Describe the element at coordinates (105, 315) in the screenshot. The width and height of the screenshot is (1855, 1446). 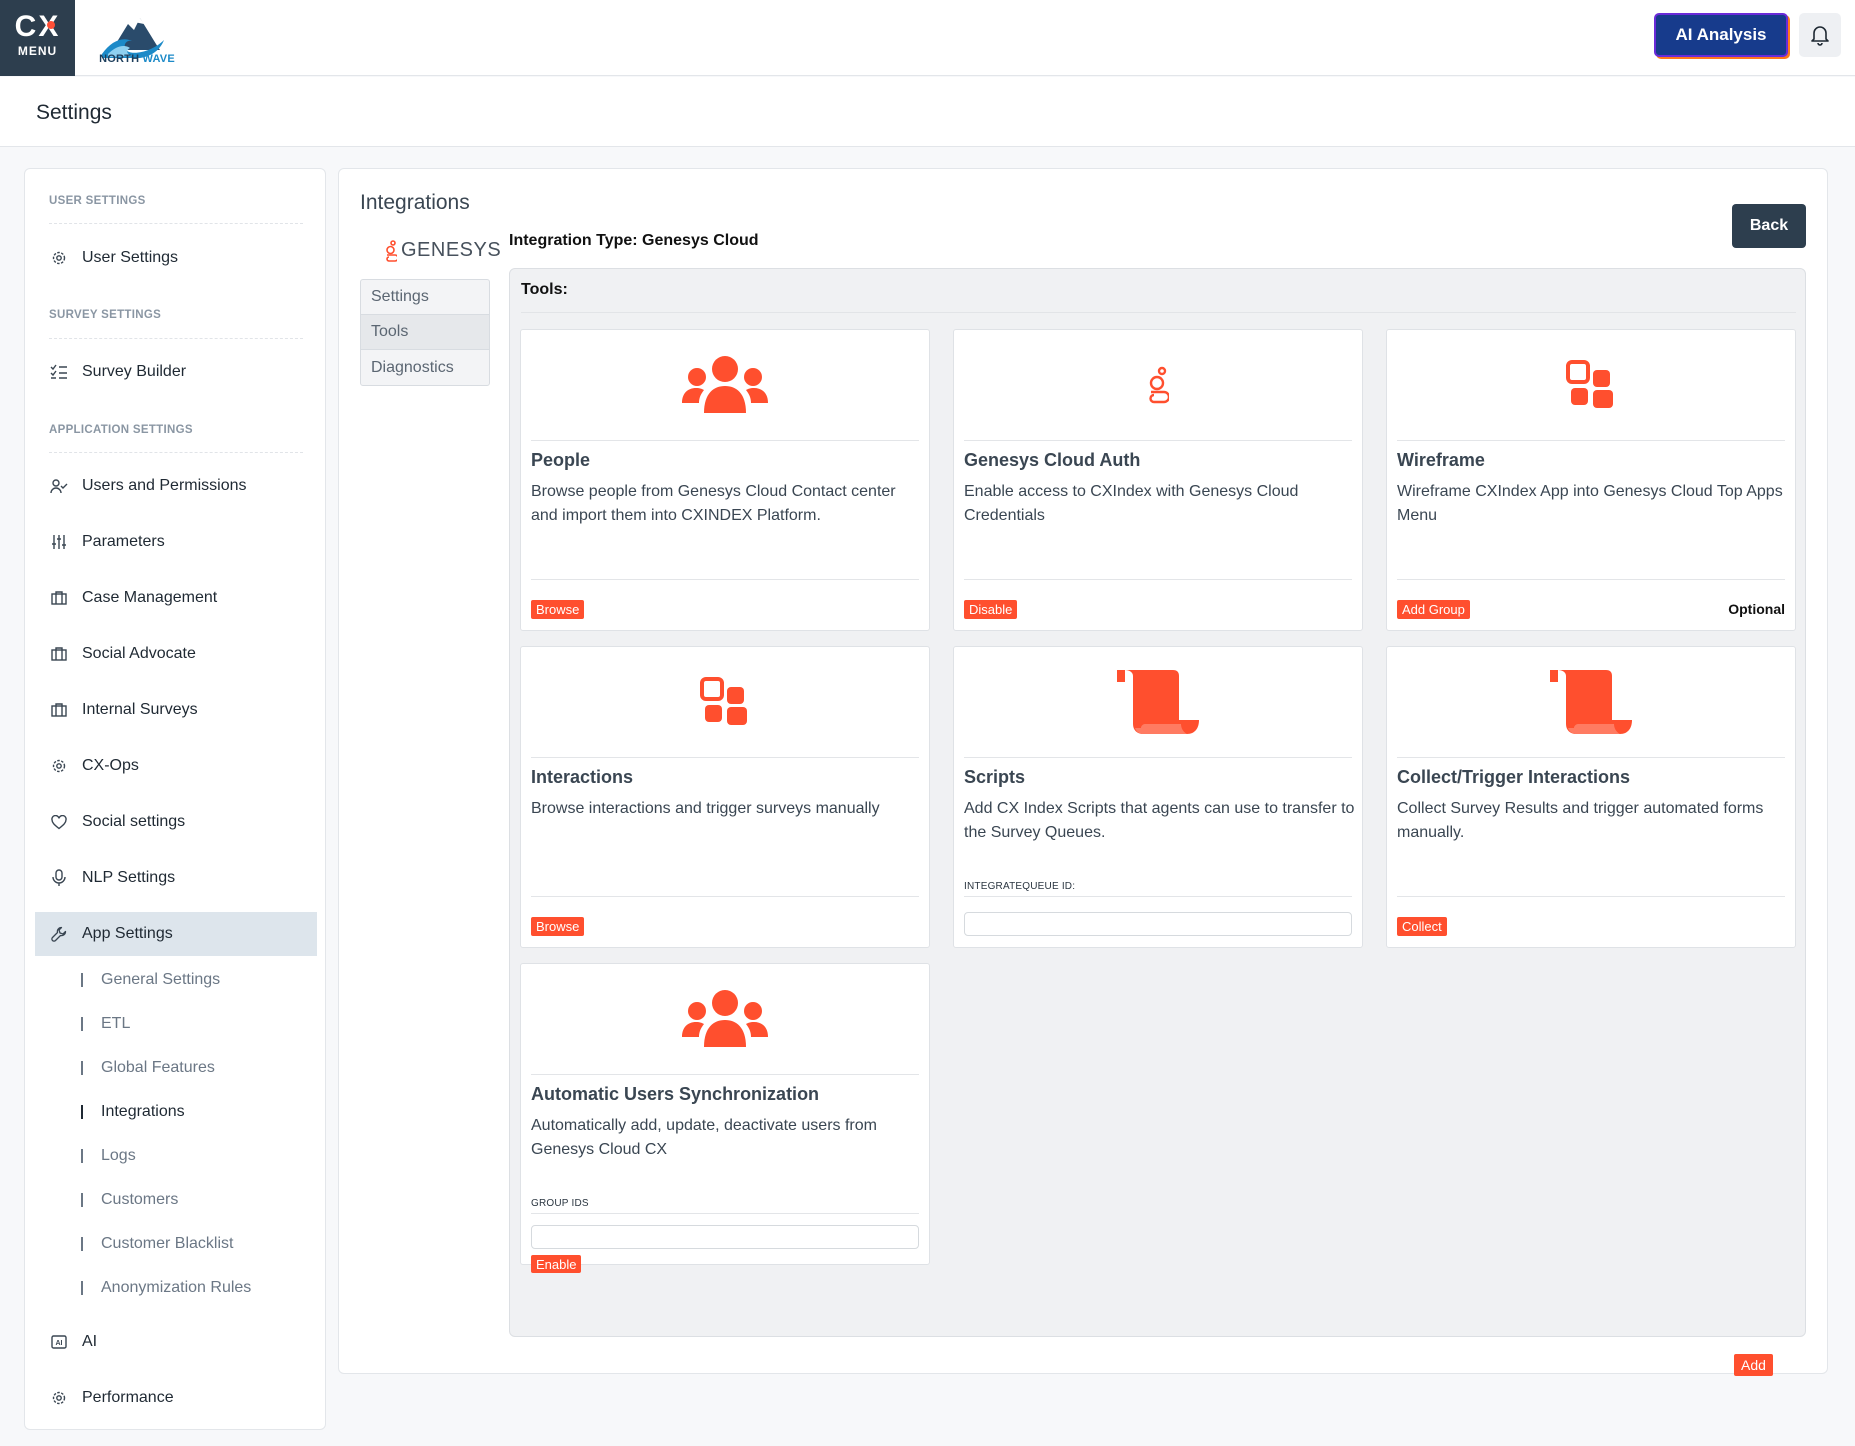
I see `section-heading-survey-settings: SURVEY SETTINGS` at that location.